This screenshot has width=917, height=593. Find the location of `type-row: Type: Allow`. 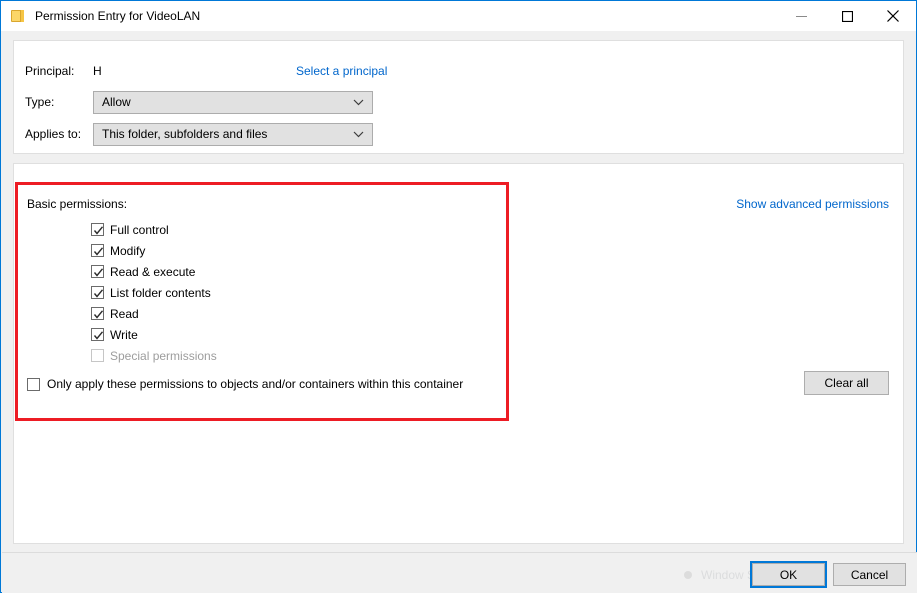

type-row: Type: Allow is located at coordinates (455, 102).